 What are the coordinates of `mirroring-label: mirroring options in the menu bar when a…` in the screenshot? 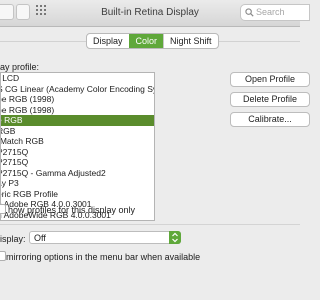 It's located at (103, 257).